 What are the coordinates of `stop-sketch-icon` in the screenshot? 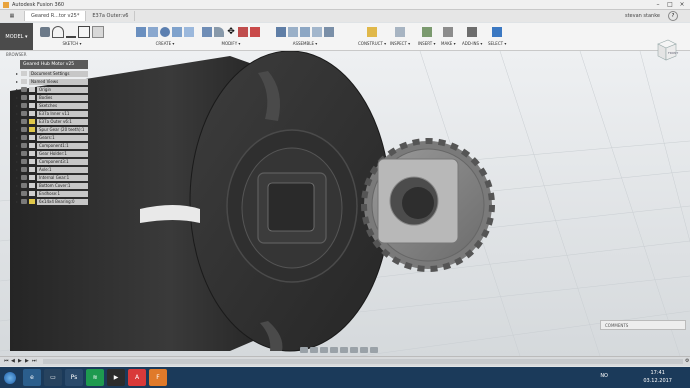 It's located at (98, 31).